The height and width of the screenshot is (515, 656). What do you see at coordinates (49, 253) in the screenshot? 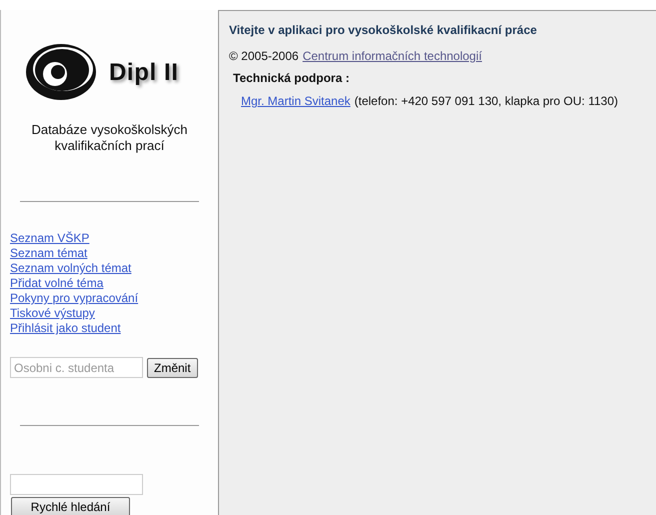
I see `nav-link: Seznam témat` at bounding box center [49, 253].